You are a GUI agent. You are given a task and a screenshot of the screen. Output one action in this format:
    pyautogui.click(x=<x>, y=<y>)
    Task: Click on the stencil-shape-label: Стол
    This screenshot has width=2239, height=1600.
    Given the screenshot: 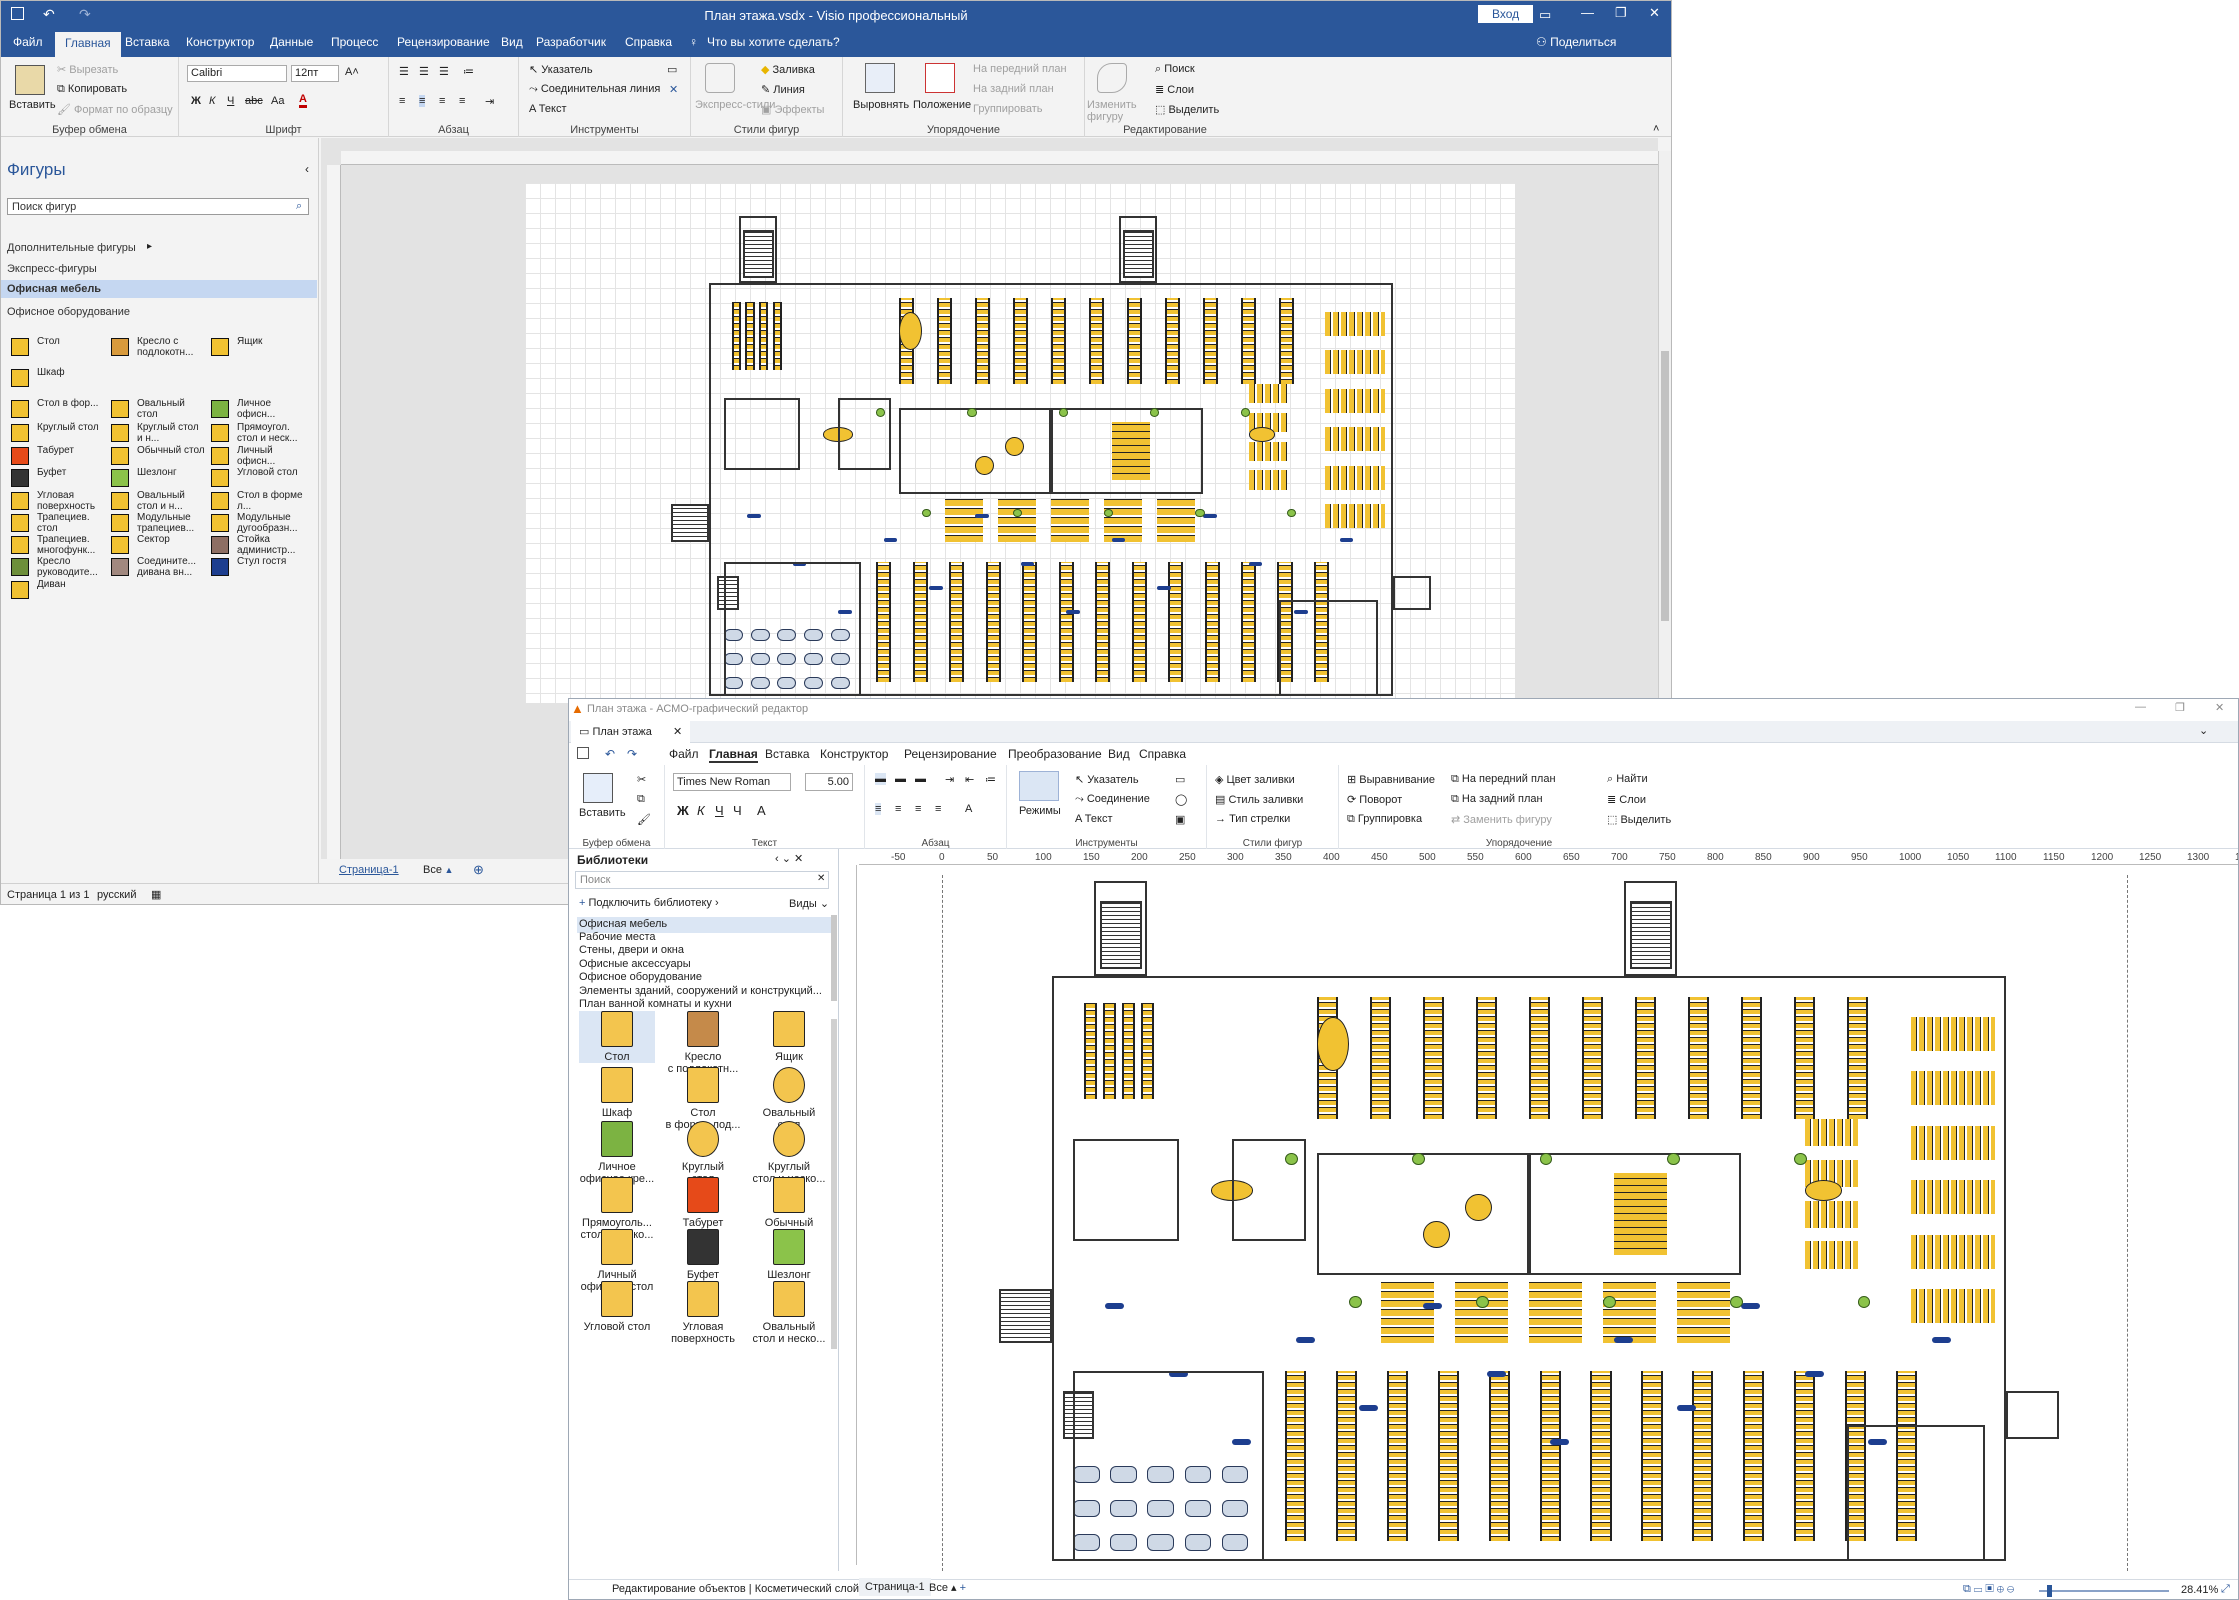 What is the action you would take?
    pyautogui.click(x=72, y=341)
    